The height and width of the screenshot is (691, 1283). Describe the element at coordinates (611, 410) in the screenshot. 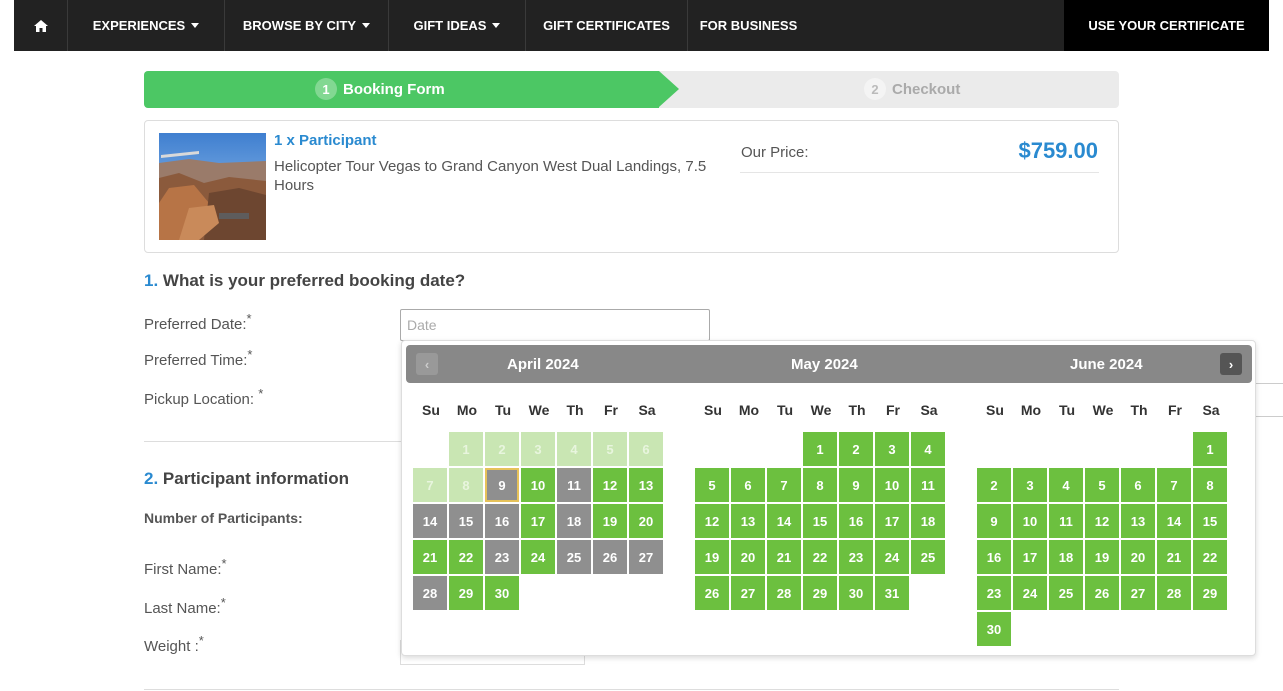

I see `weekday-label: Fr` at that location.